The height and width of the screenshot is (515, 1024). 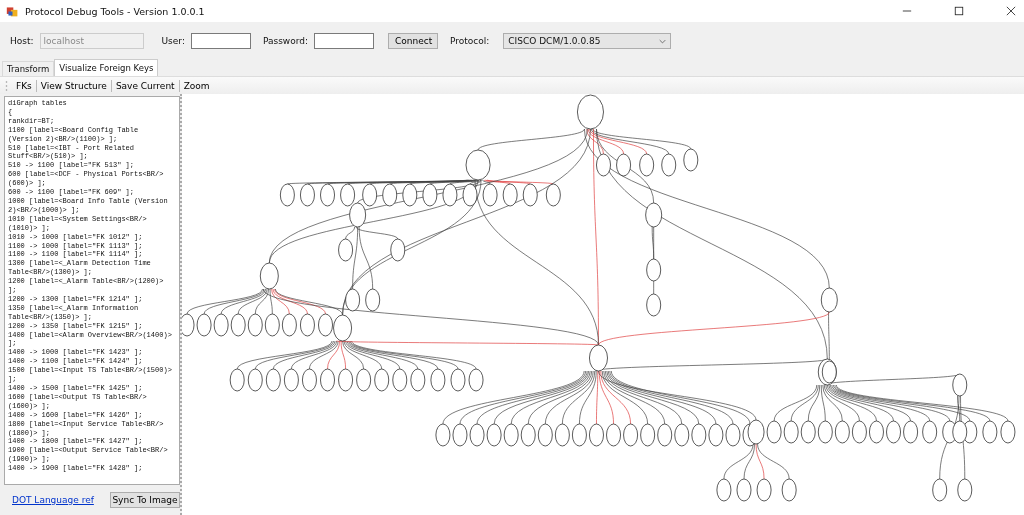 I want to click on dot-language-link: DOT Language ref, so click(x=53, y=500).